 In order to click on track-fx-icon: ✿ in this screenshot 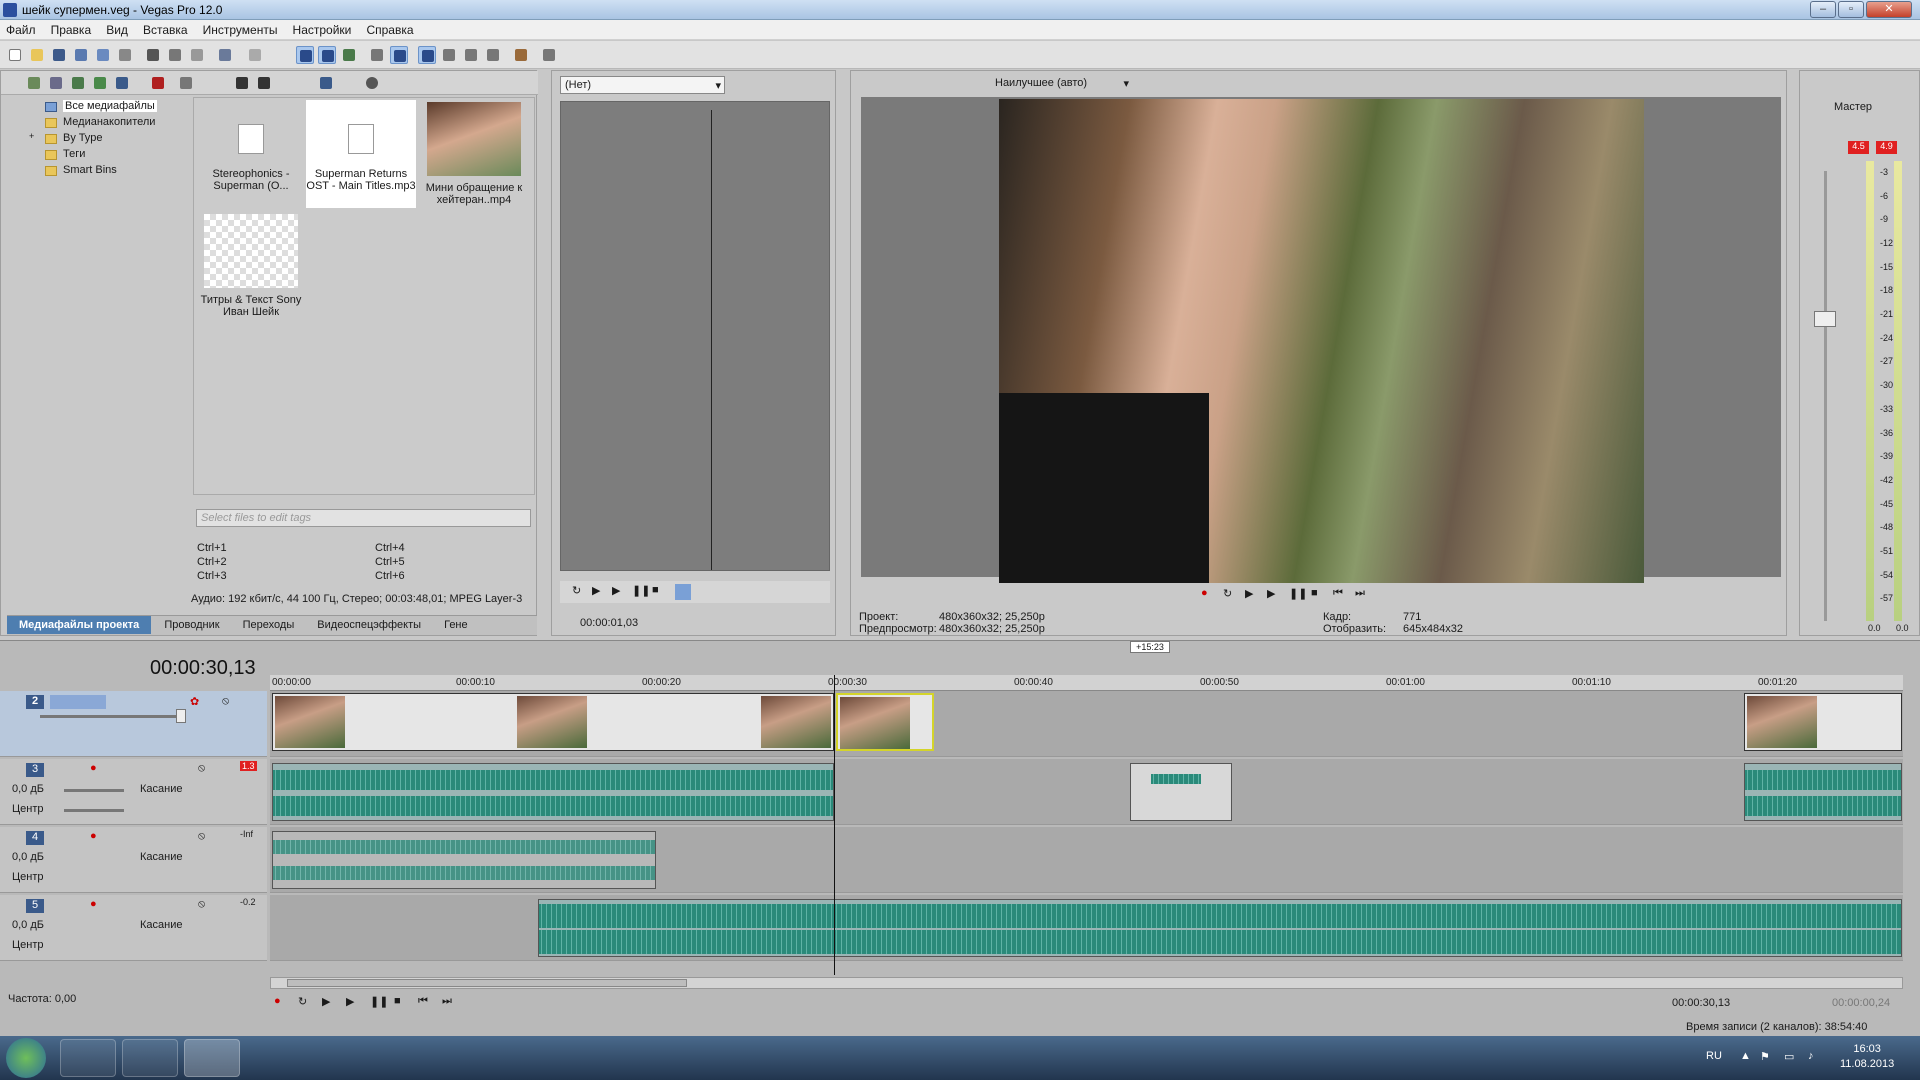, I will do `click(194, 701)`.